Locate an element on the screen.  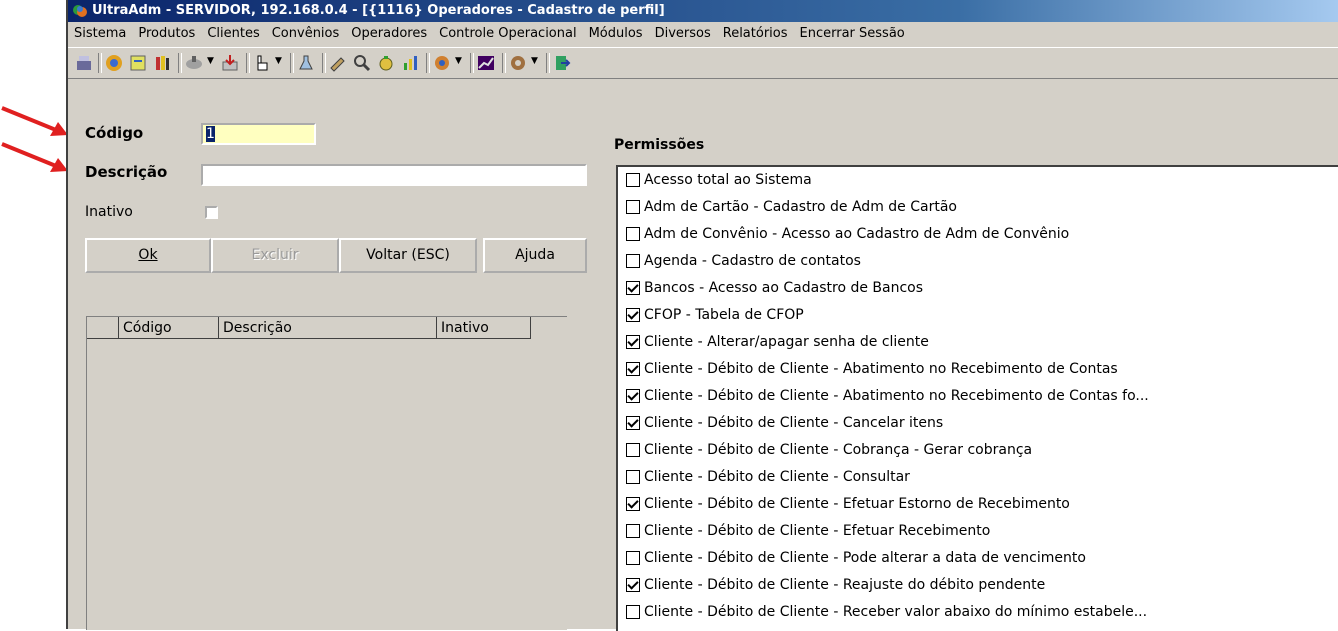
permission-item: Bancos - Acesso ao Cadastro de Bancos is located at coordinates (978, 288).